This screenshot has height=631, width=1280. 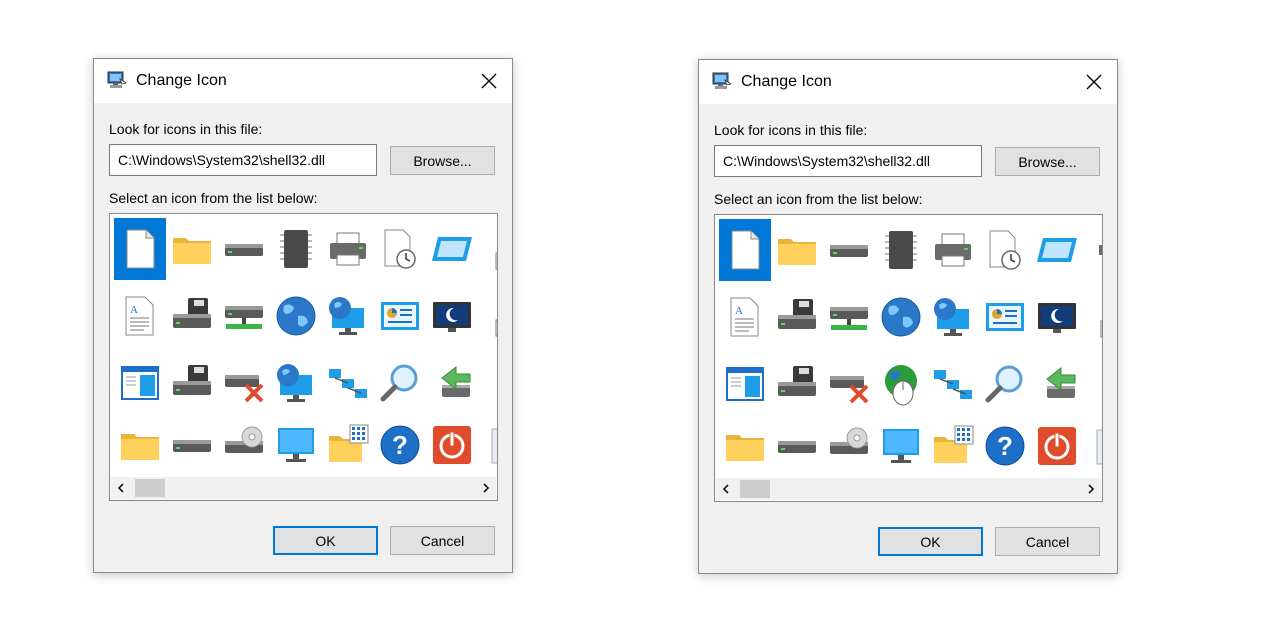 I want to click on folder-grid-icon, so click(x=954, y=444).